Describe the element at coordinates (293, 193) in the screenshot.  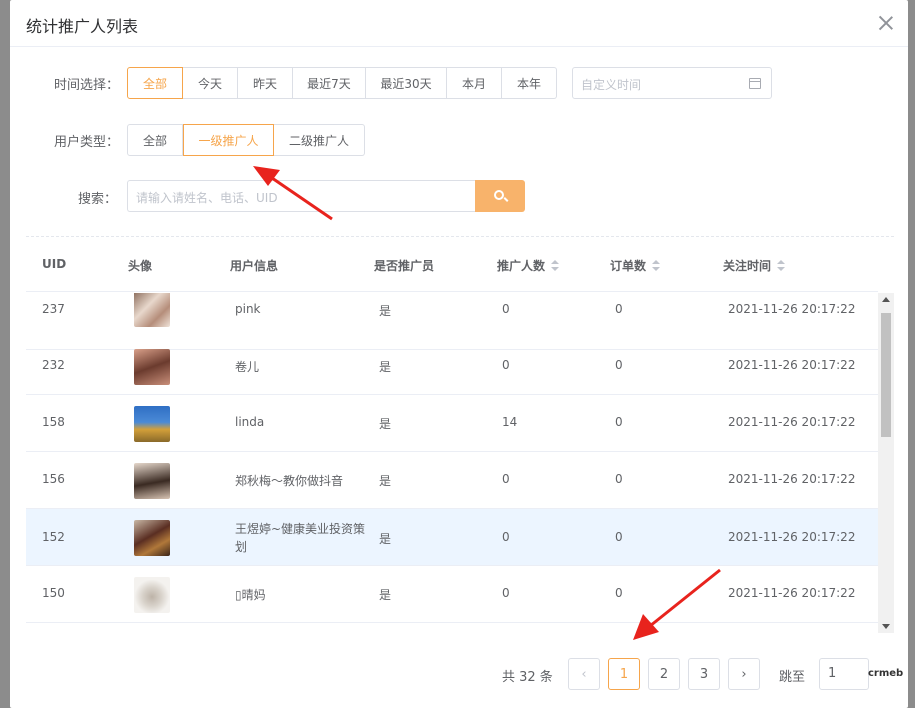
I see `arrow-to-level1-filter` at that location.